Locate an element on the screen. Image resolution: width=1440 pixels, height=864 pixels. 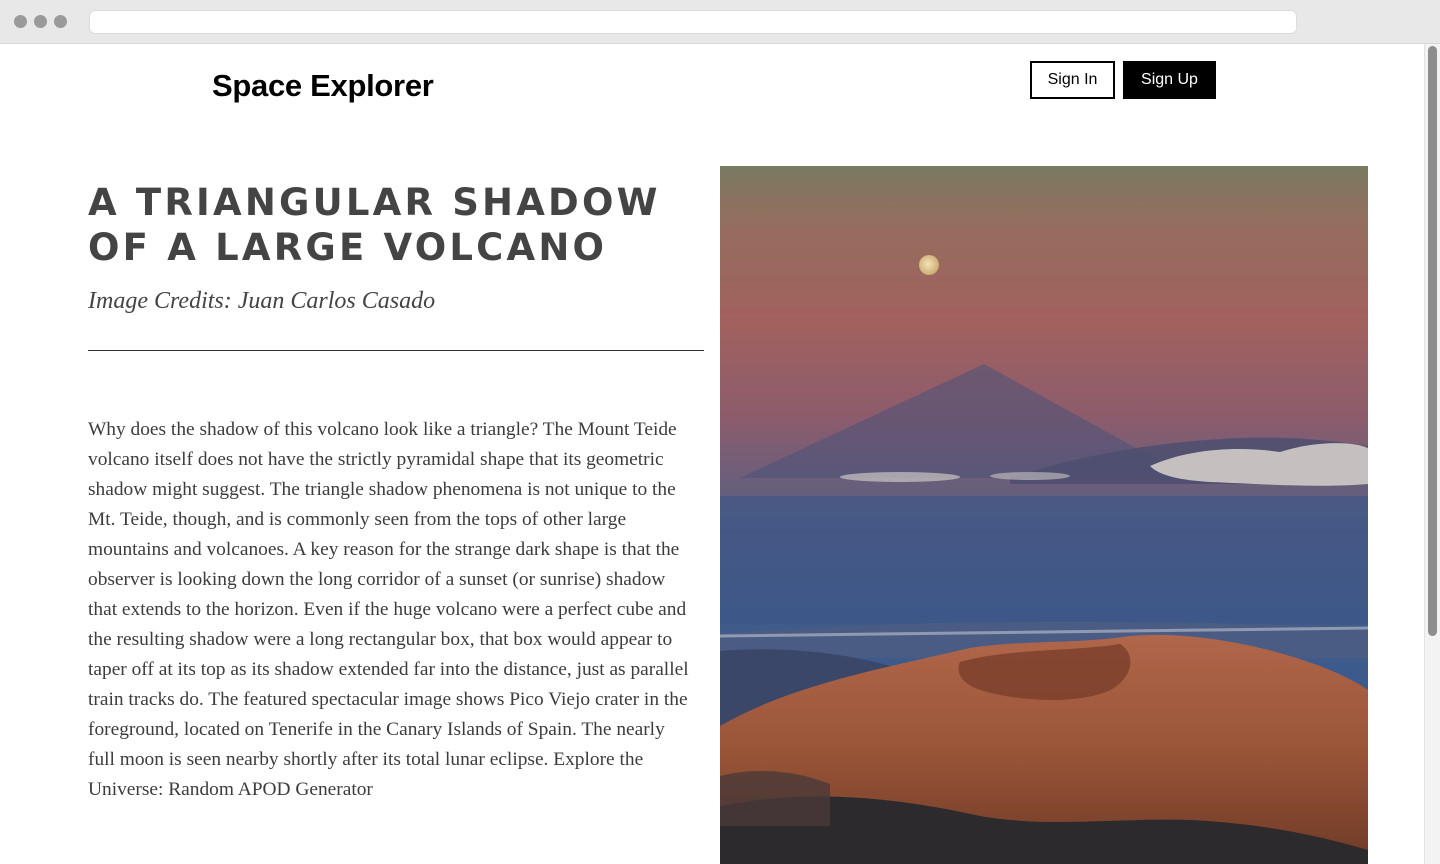
page-scrollbar is located at coordinates (1432, 454).